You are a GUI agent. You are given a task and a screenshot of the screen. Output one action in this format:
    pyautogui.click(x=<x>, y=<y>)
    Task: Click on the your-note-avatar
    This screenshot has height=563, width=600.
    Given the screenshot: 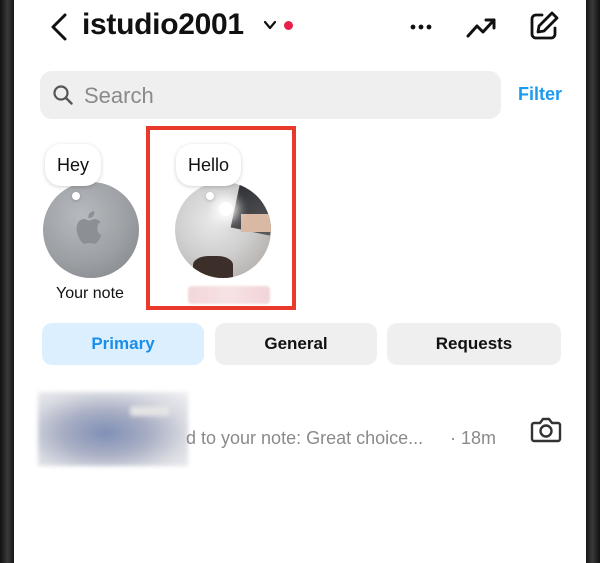 What is the action you would take?
    pyautogui.click(x=91, y=230)
    